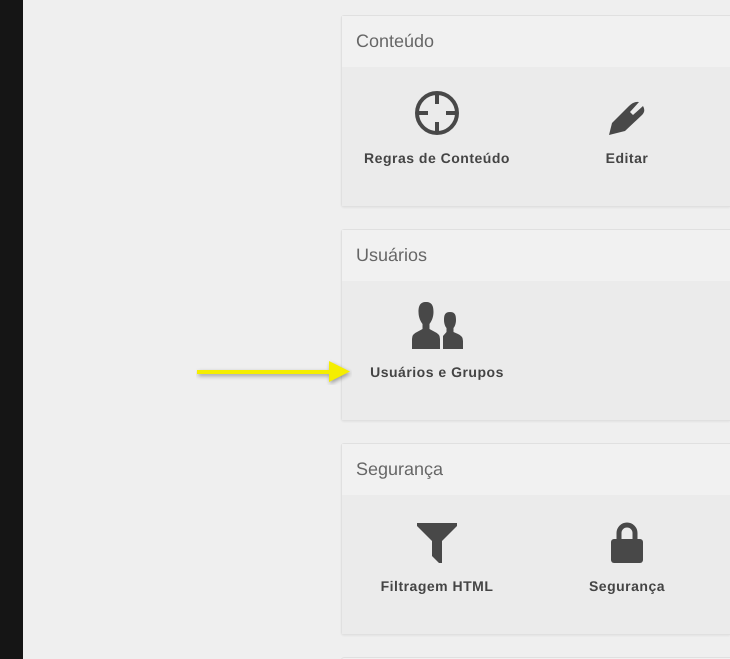  I want to click on filter-icon, so click(437, 543).